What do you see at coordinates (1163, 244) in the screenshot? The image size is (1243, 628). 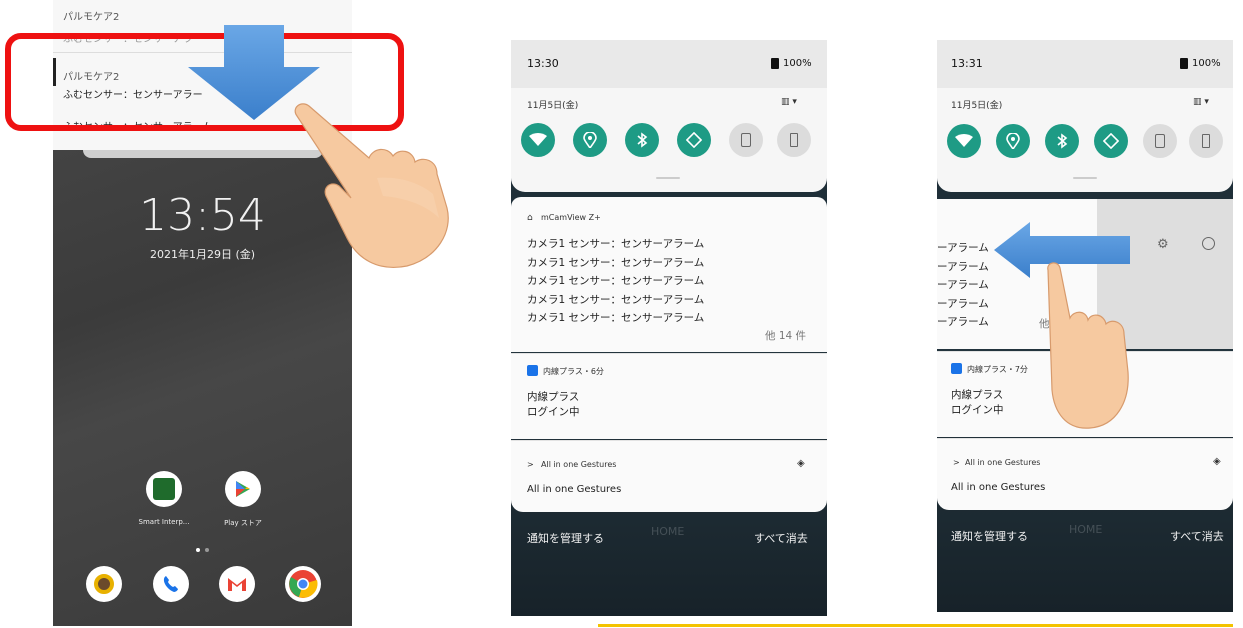 I see `gear-icon: ⚙` at bounding box center [1163, 244].